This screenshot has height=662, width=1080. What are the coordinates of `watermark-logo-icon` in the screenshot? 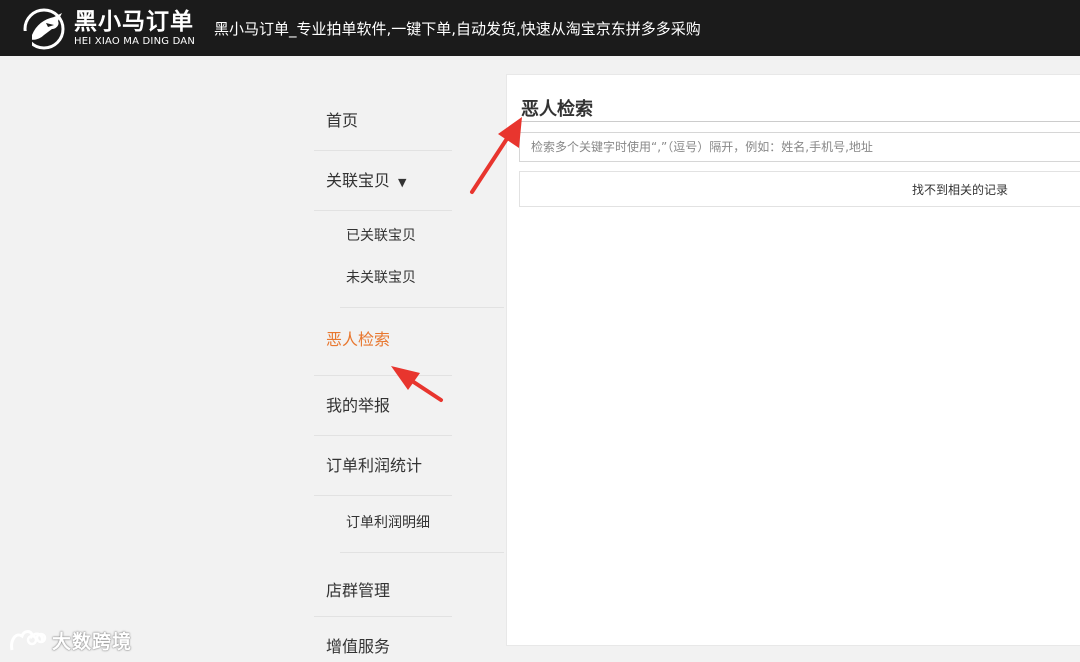 It's located at (28, 640).